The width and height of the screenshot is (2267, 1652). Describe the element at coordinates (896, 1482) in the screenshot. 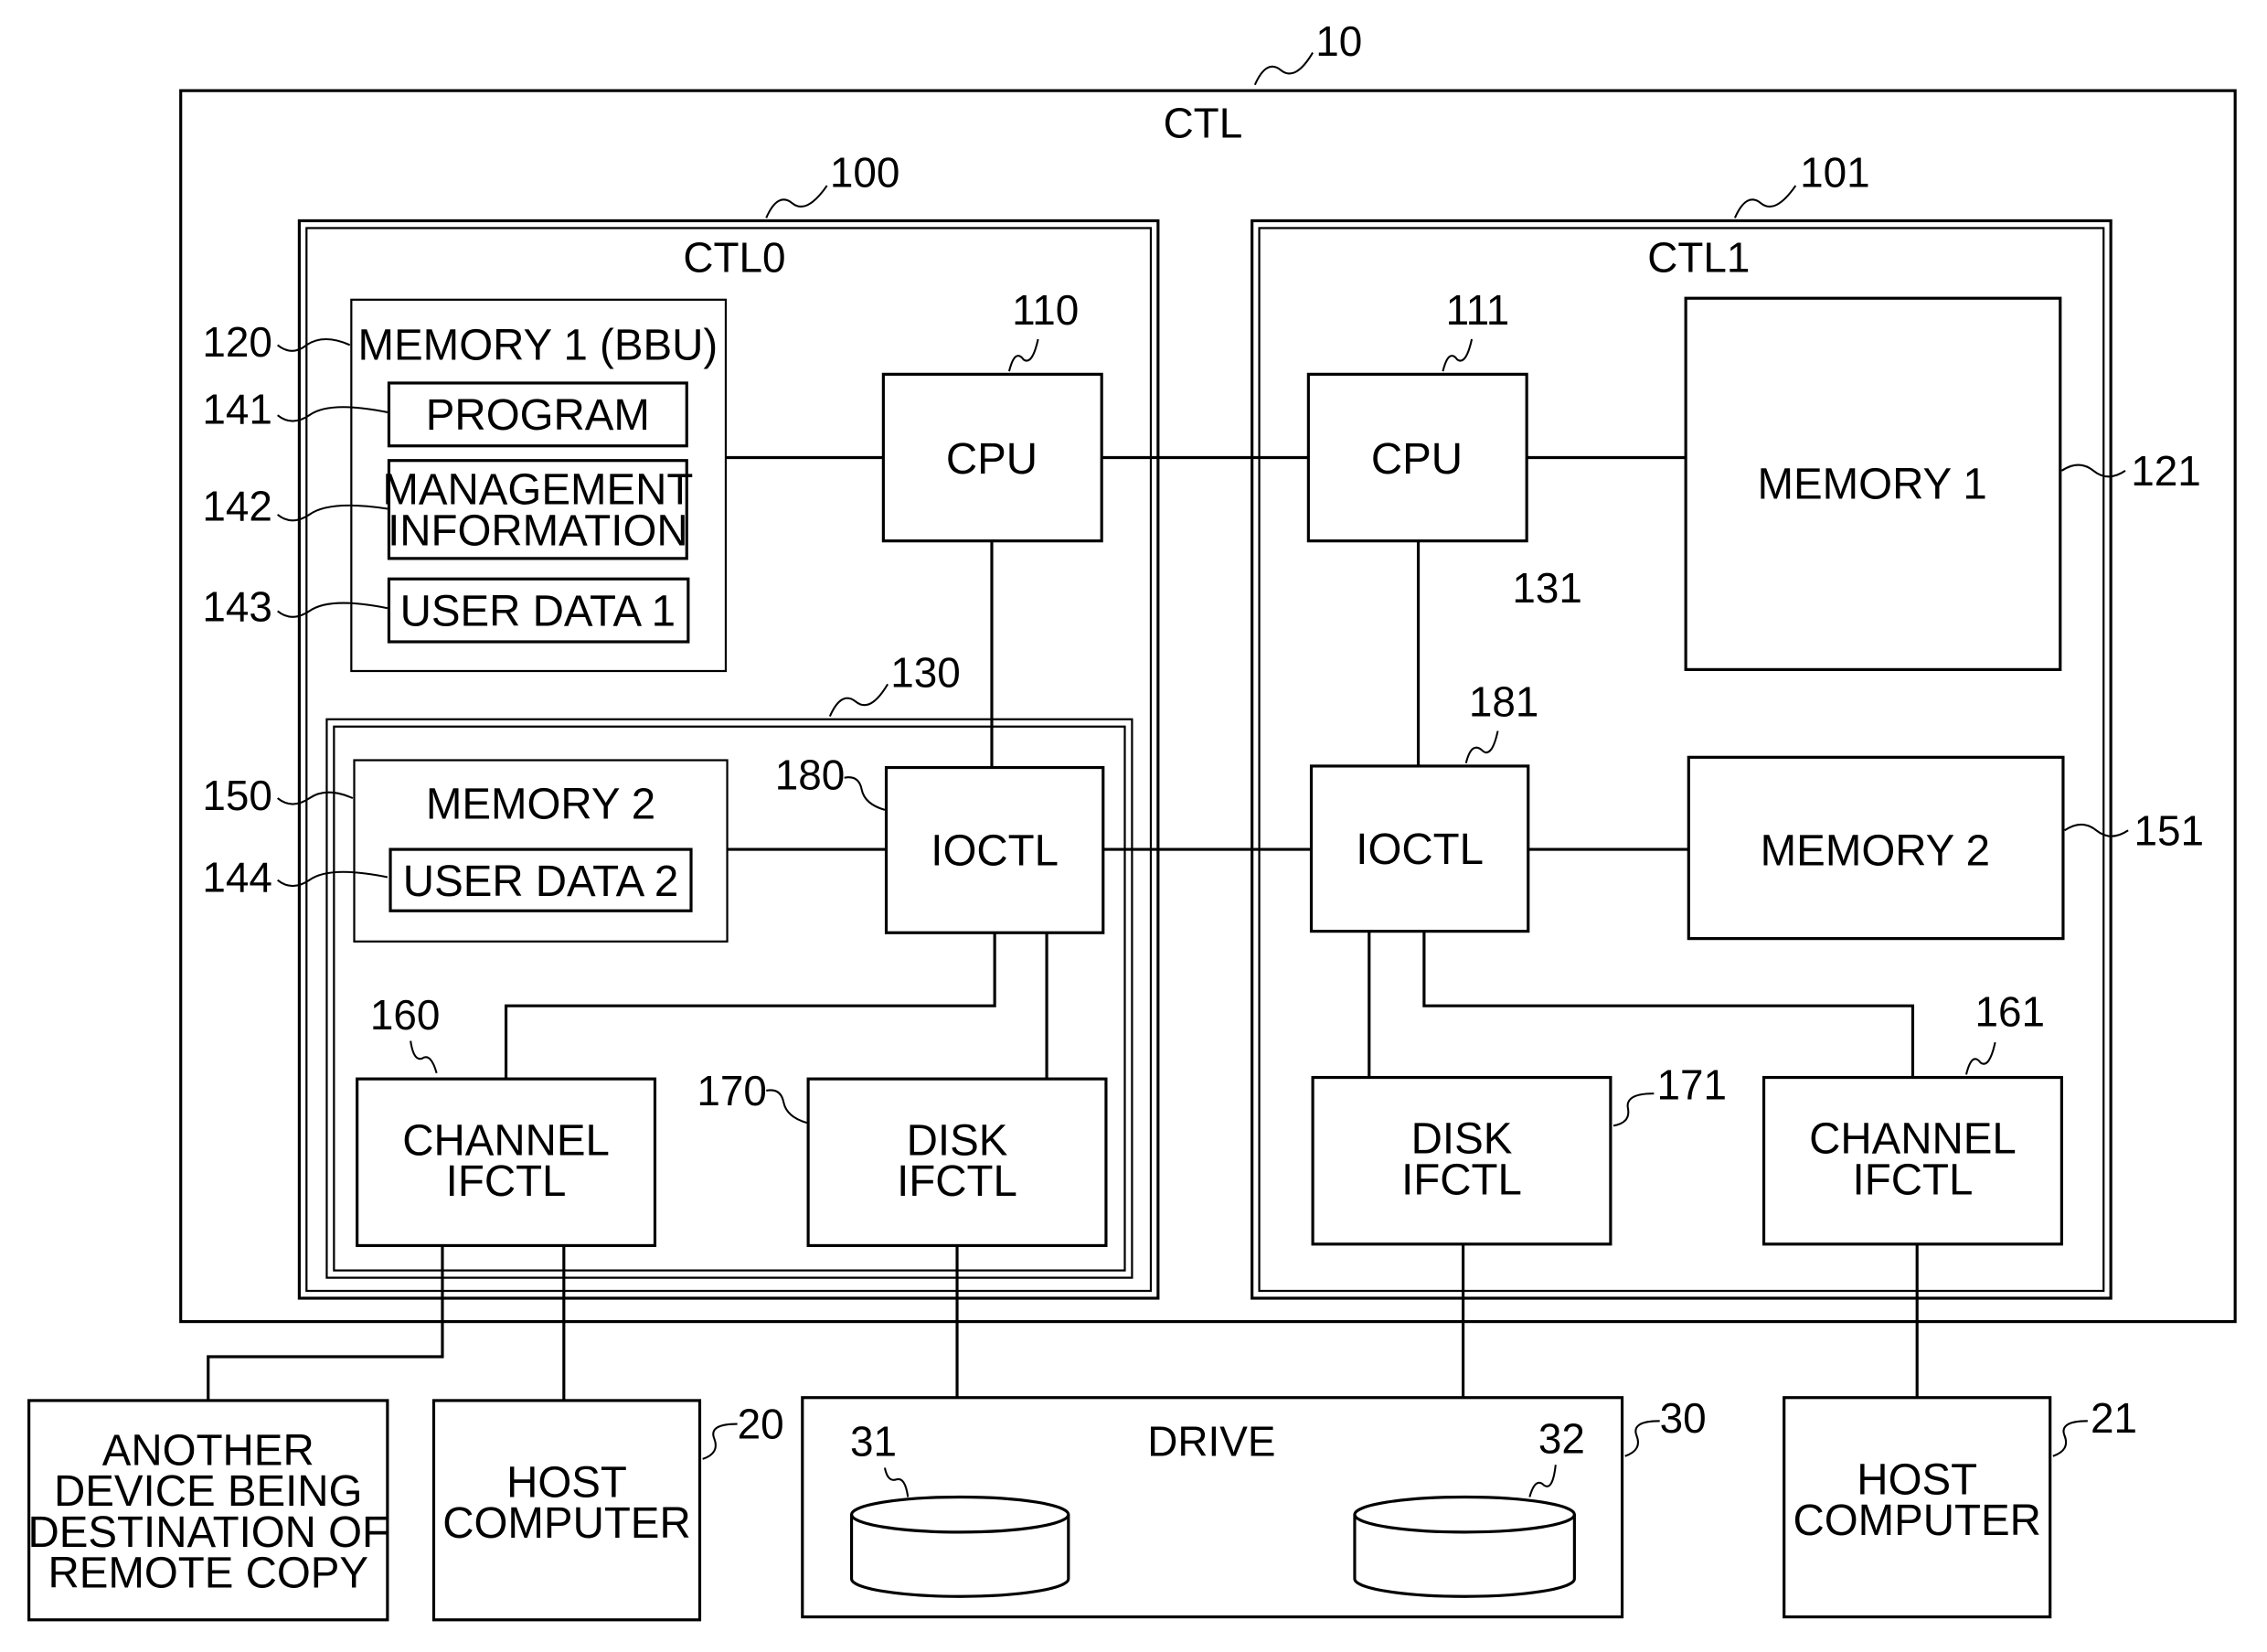

I see `disk-31-leader` at that location.